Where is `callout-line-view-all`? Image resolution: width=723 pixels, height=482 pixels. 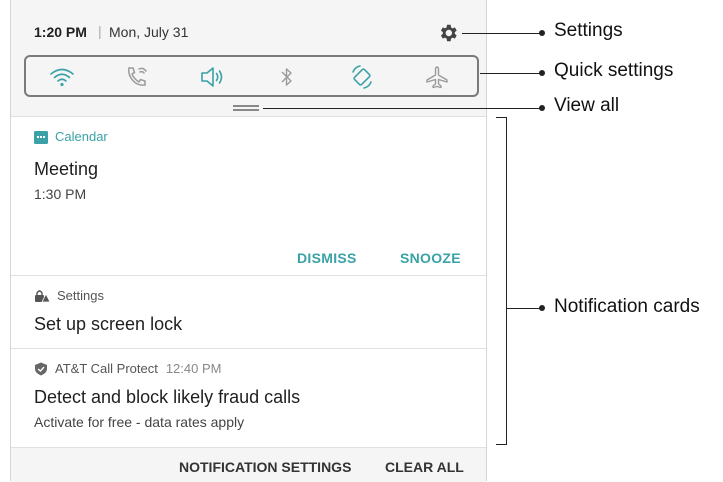
callout-line-view-all is located at coordinates (401, 108).